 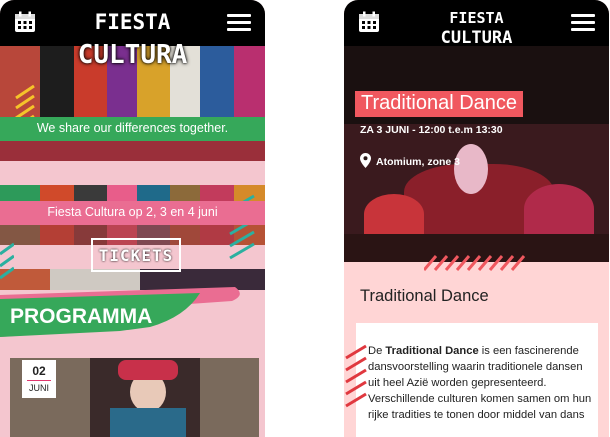 I want to click on dates-band: Fiesta Cultura op 2, 3 en 4 juni, so click(x=132, y=213).